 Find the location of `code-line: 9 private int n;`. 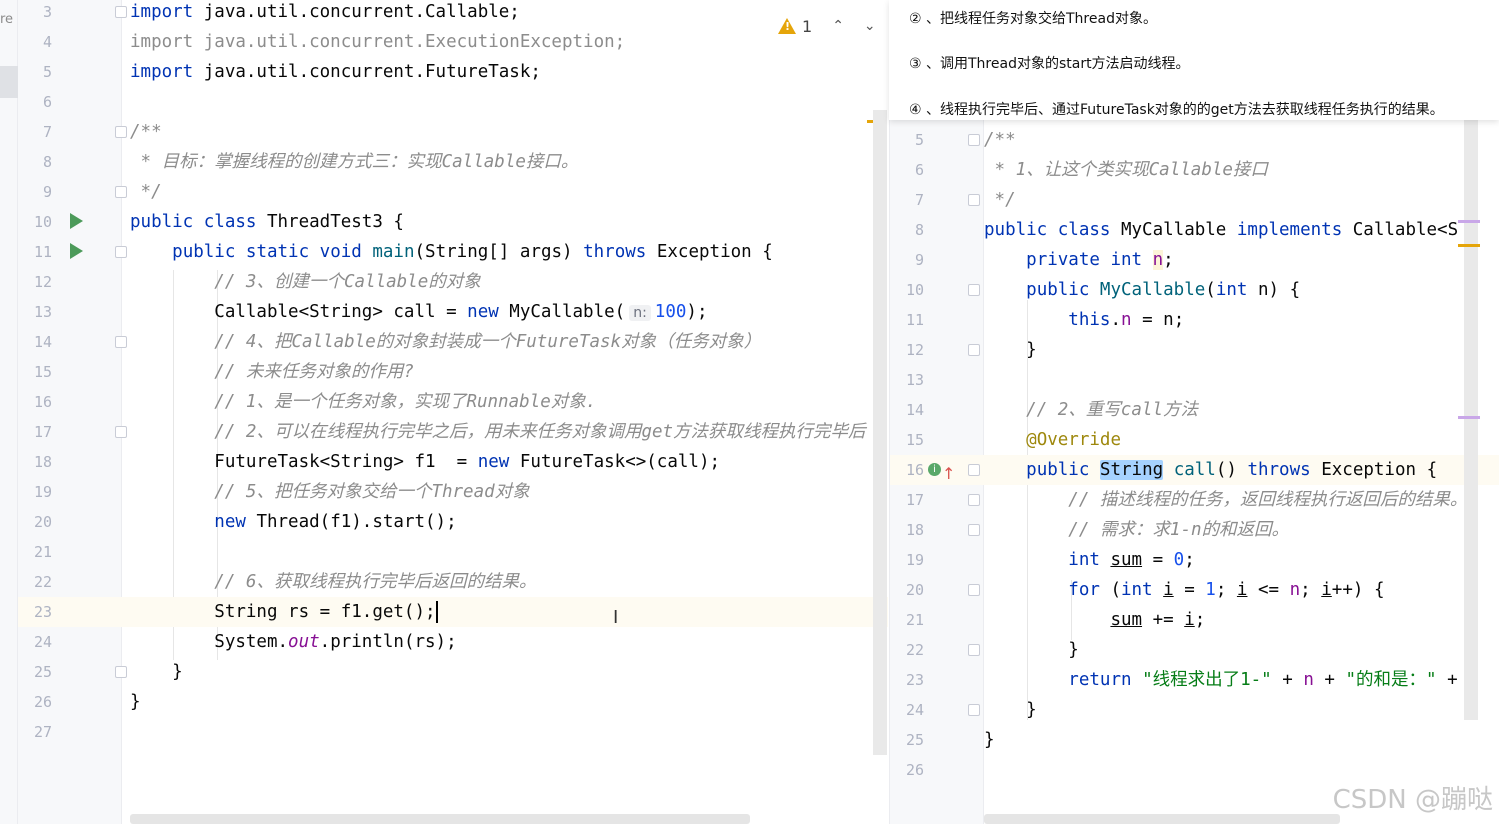

code-line: 9 private int n; is located at coordinates (1194, 260).